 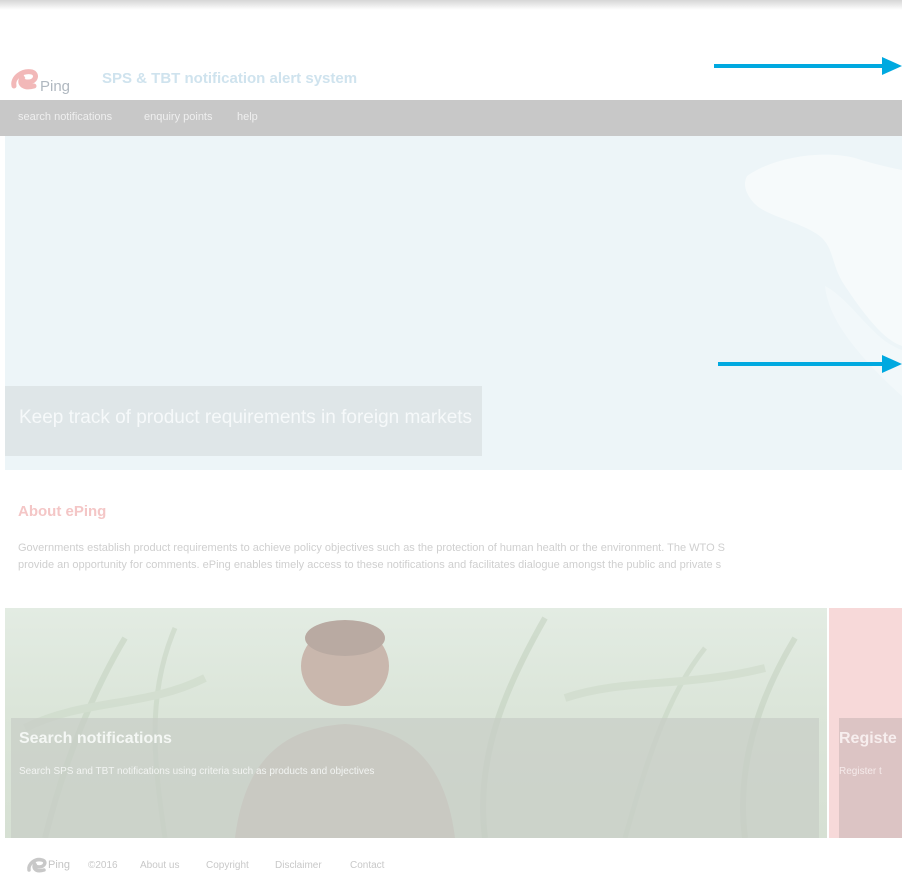 I want to click on footer-link-contact: Contact, so click(x=367, y=865).